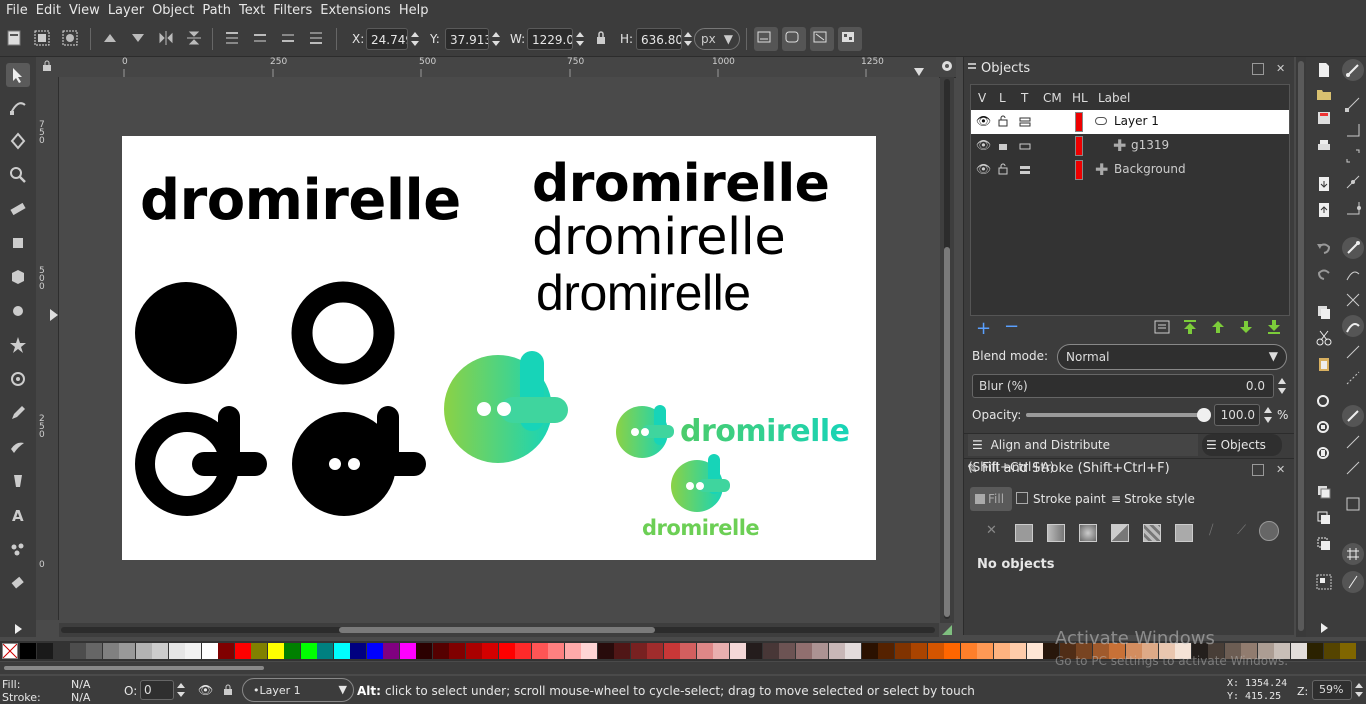  I want to click on snap-intersections-icon, so click(1353, 300).